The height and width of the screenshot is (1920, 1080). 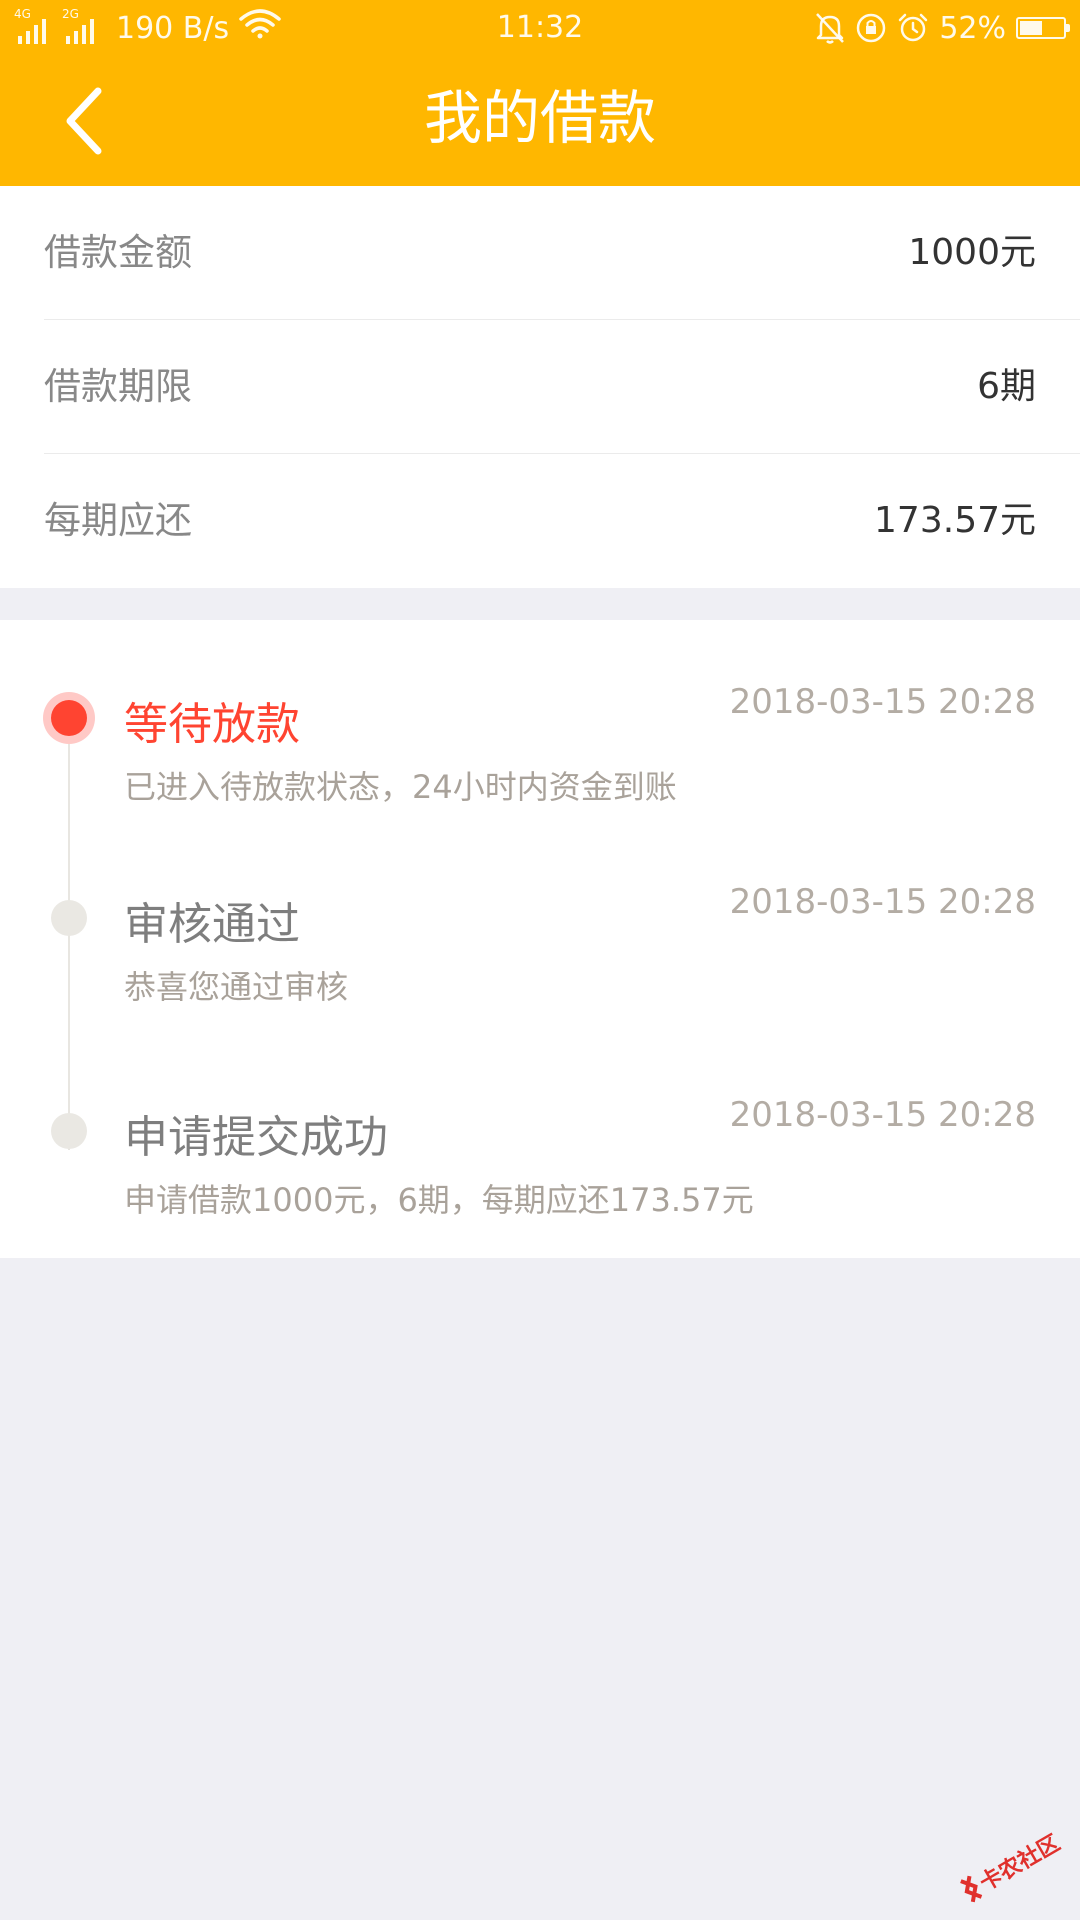 I want to click on mute-icon, so click(x=830, y=28).